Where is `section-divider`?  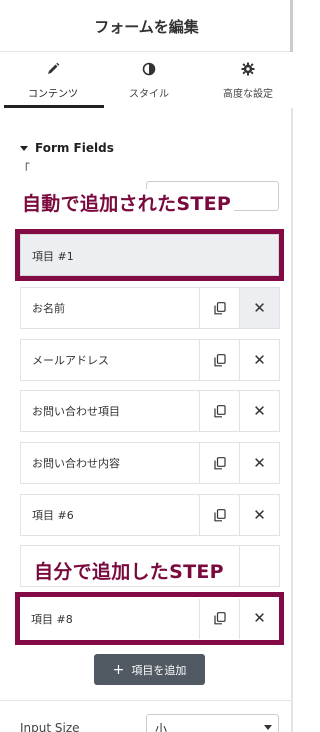 section-divider is located at coordinates (145, 700).